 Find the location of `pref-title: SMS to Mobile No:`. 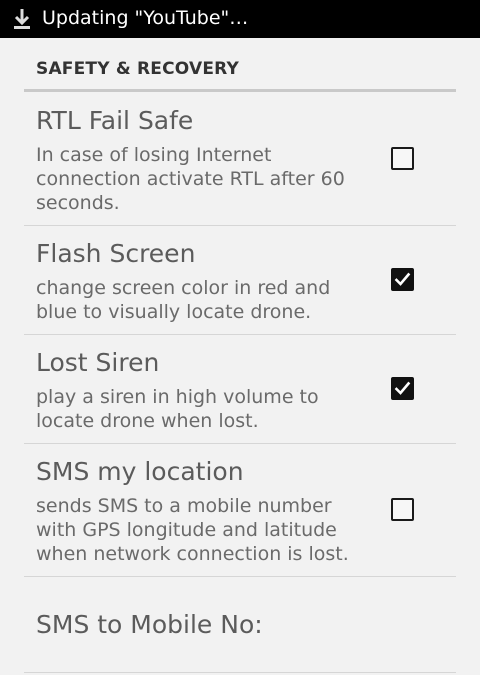

pref-title: SMS to Mobile No: is located at coordinates (149, 624).